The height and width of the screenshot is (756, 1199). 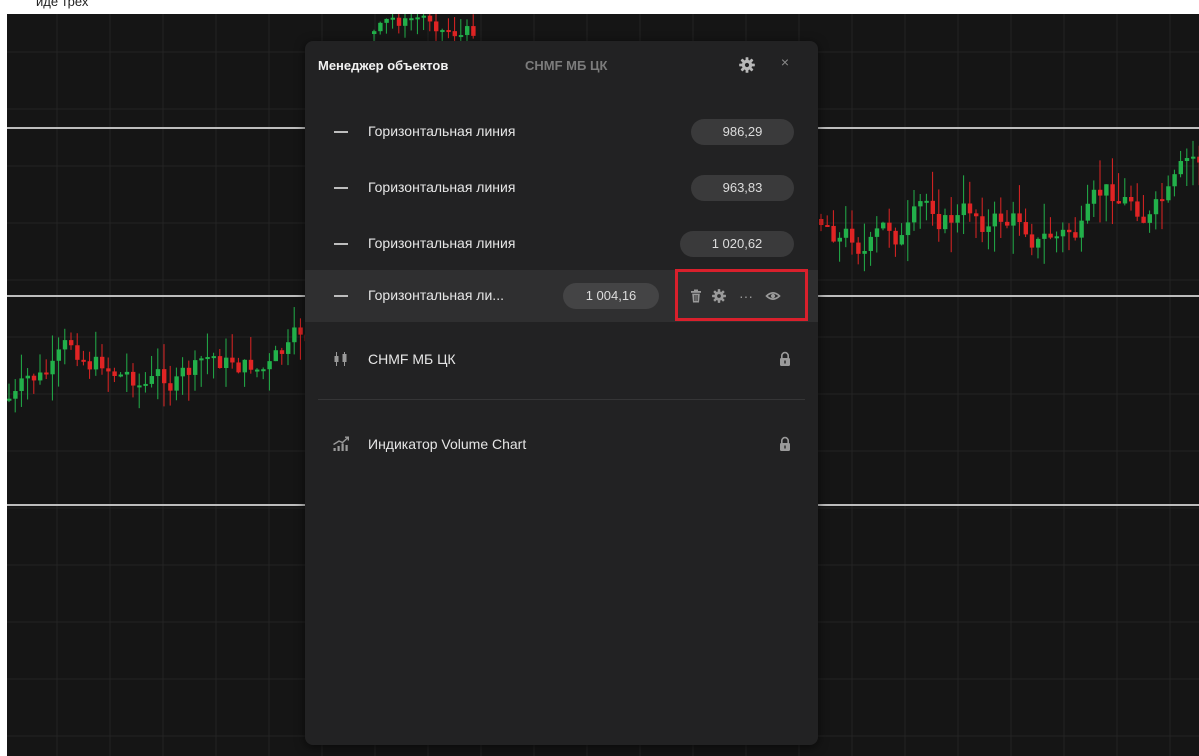 I want to click on instrument-label: CHMF МБ ЦК, so click(x=412, y=359).